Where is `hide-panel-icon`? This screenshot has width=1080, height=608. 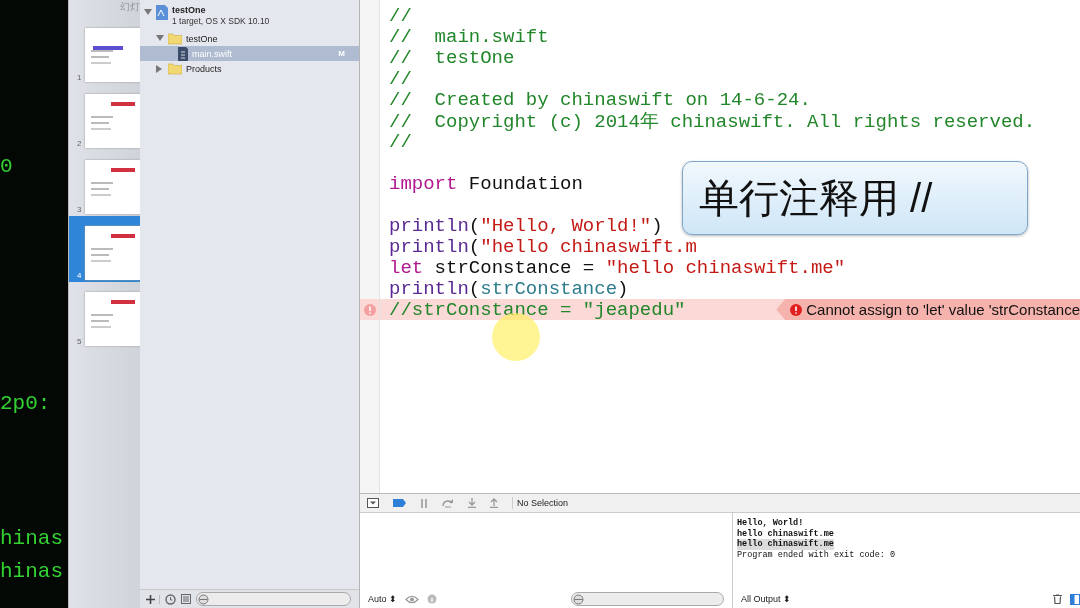 hide-panel-icon is located at coordinates (373, 503).